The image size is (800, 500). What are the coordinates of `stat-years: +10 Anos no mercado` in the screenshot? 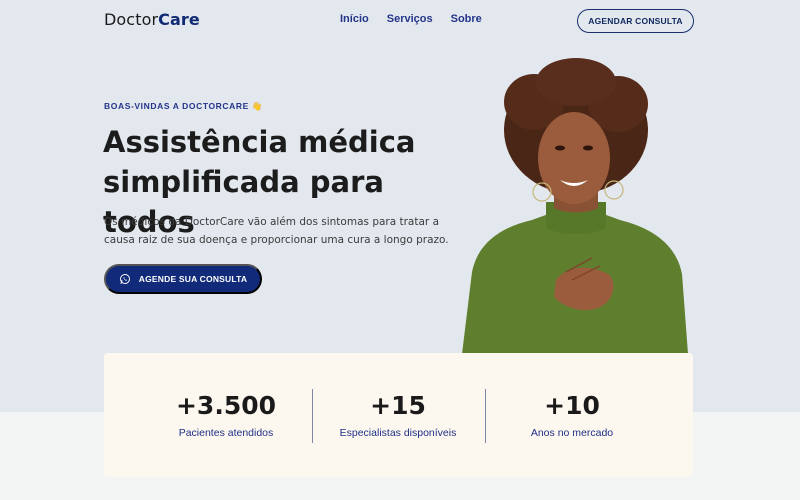 It's located at (572, 415).